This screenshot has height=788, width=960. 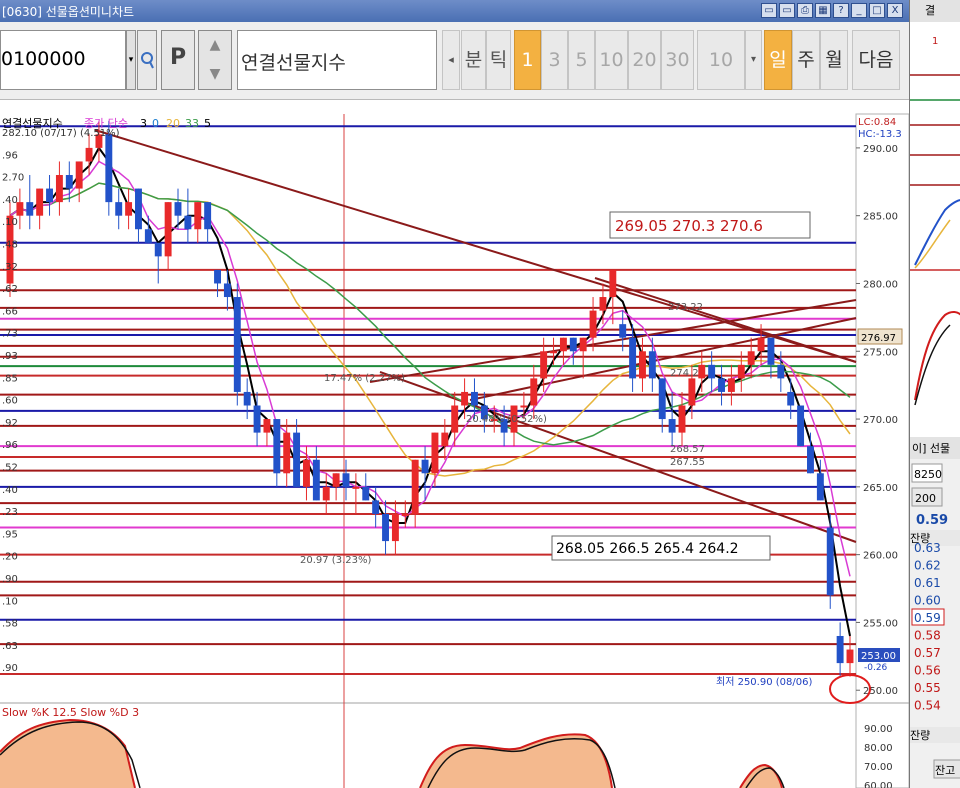 What do you see at coordinates (880, 149) in the screenshot?
I see `y-tick-label: 290.00` at bounding box center [880, 149].